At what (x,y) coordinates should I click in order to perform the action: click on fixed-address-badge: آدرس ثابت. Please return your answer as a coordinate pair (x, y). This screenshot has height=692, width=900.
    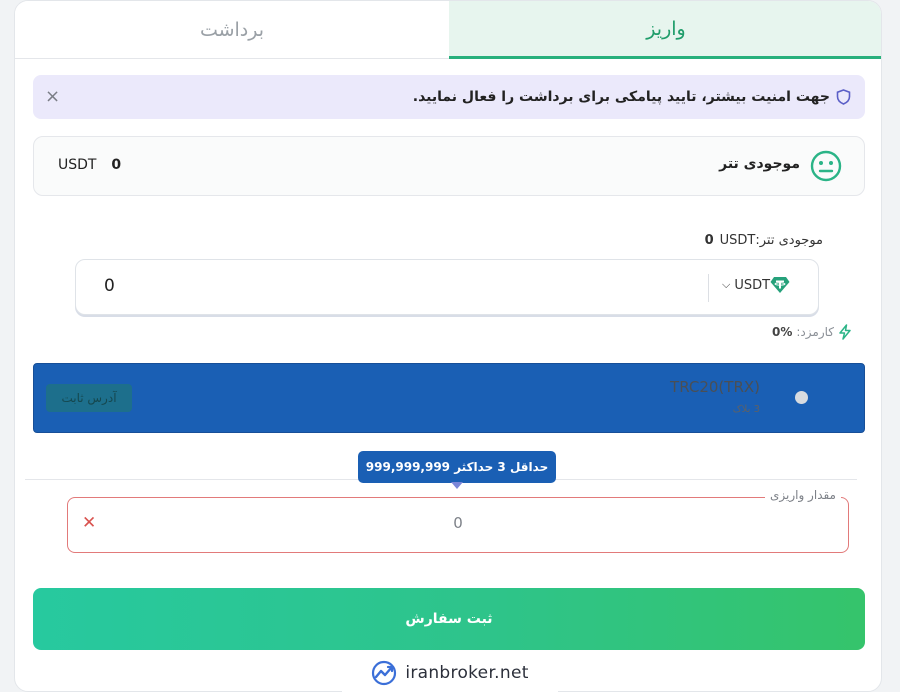
    Looking at the image, I should click on (89, 398).